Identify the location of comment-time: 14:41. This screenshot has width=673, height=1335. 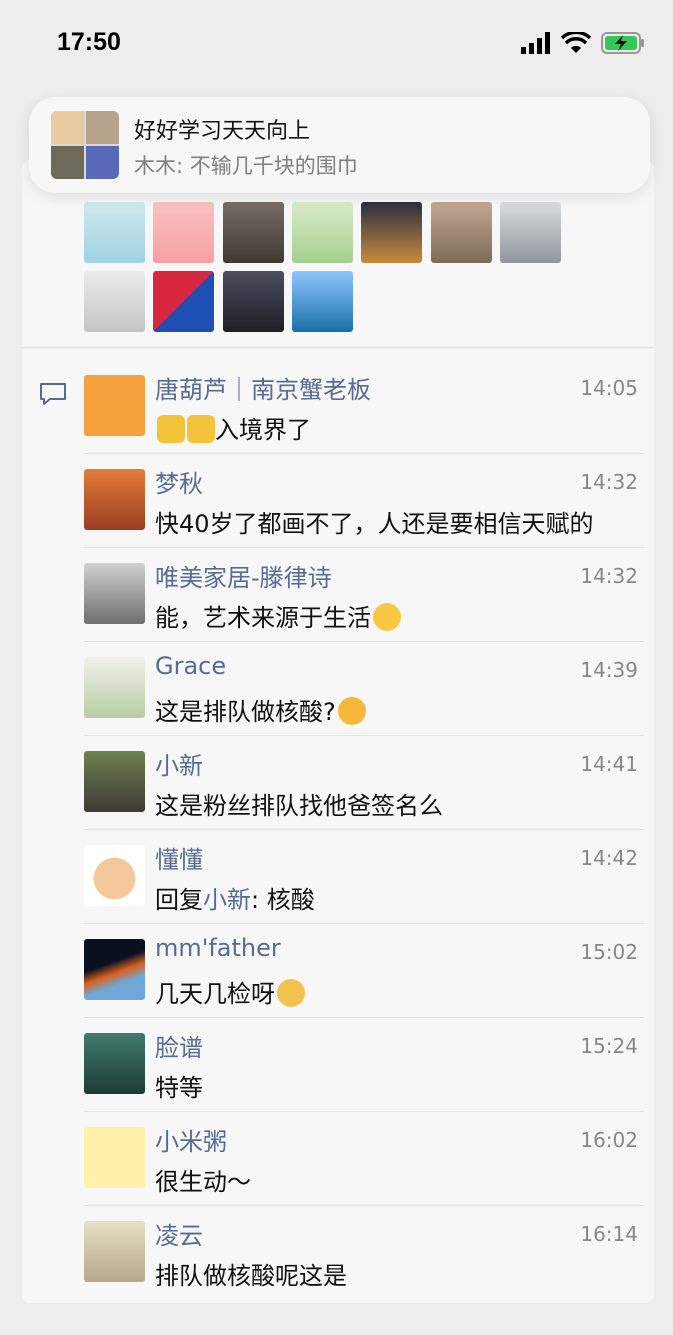
(609, 764).